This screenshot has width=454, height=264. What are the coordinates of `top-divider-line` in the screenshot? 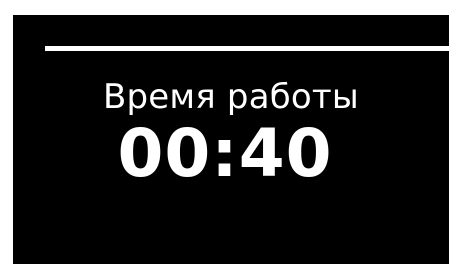 It's located at (247, 48).